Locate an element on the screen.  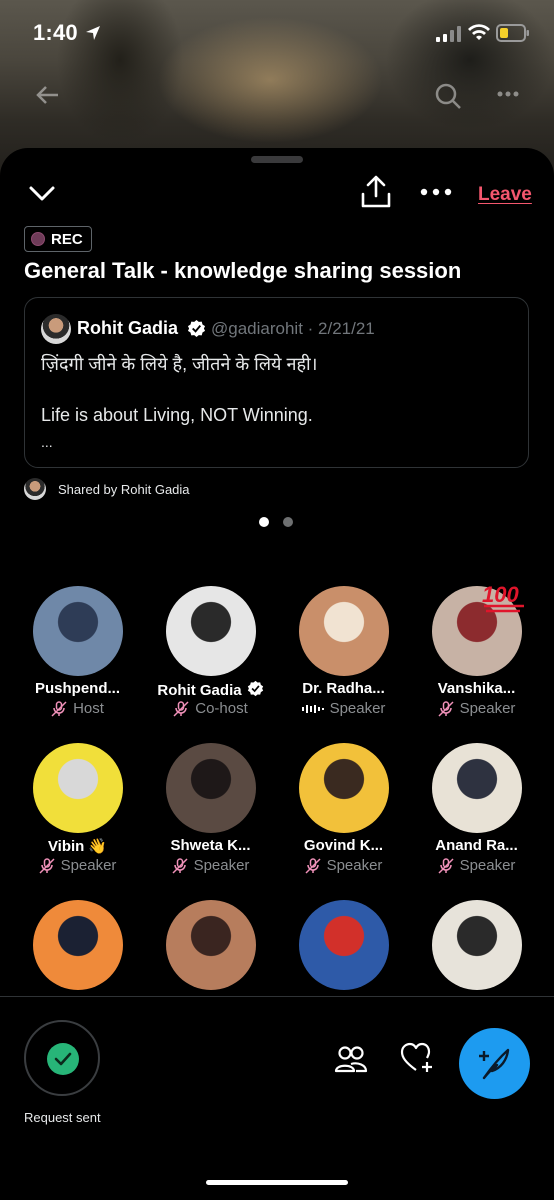
participant-name-text: Vibin is located at coordinates (66, 846).